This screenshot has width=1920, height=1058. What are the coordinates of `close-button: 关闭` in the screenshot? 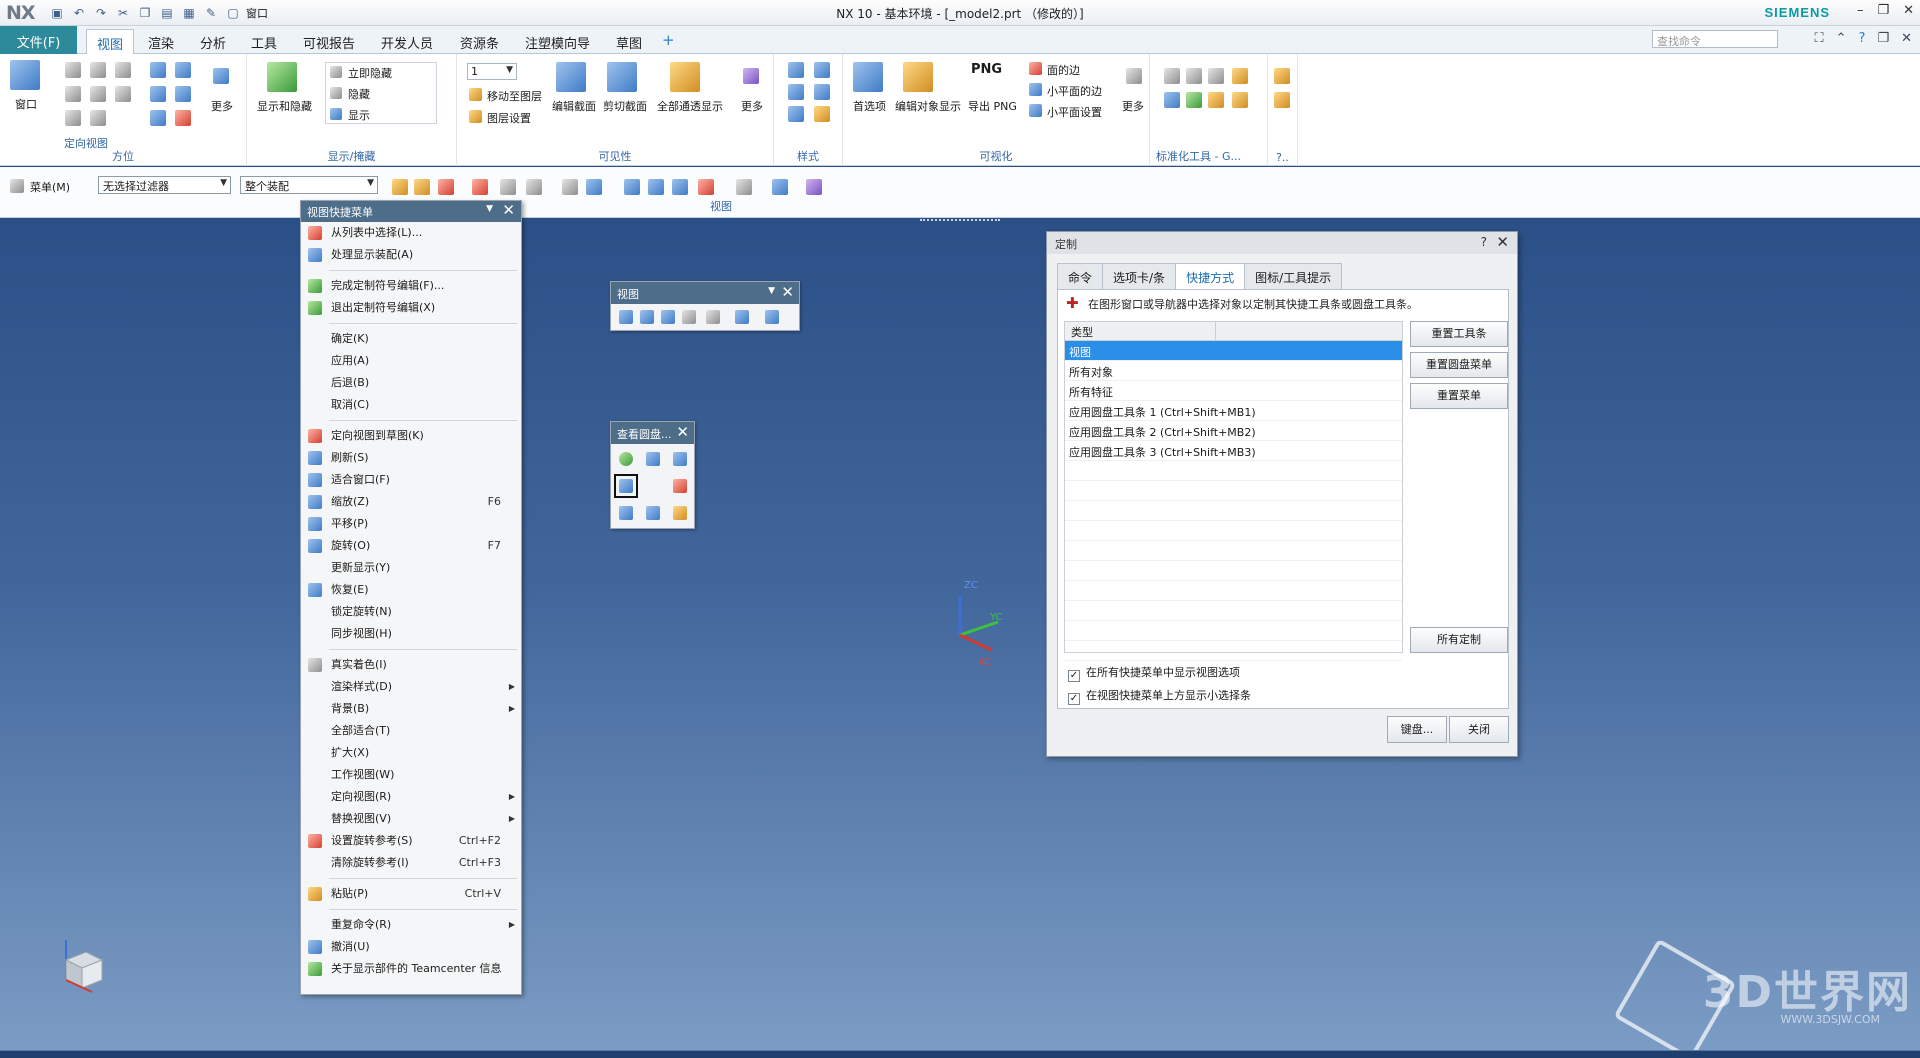 It's located at (1479, 729).